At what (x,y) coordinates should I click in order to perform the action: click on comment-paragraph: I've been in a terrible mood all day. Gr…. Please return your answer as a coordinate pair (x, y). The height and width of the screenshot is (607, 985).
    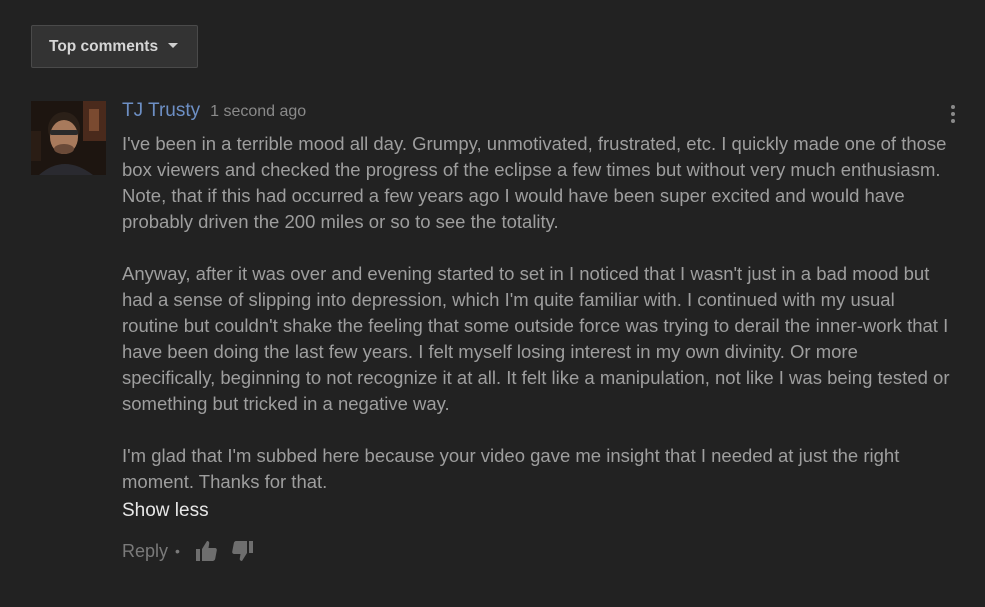
    Looking at the image, I should click on (534, 182).